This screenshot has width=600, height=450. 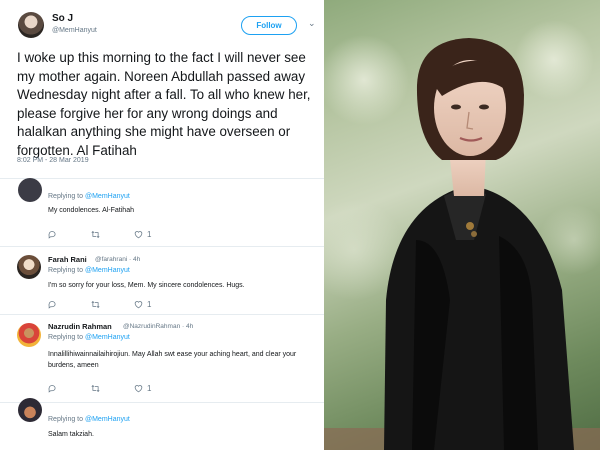 What do you see at coordinates (67, 259) in the screenshot?
I see `reply-author-name: Farah Rani` at bounding box center [67, 259].